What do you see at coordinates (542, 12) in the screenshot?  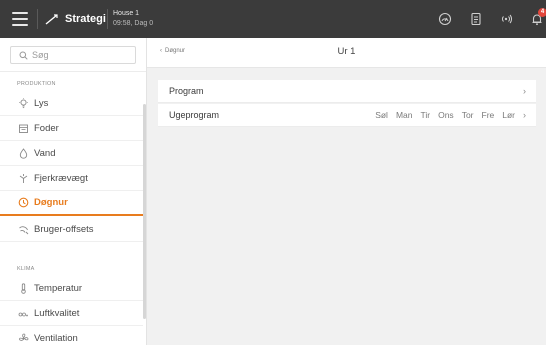 I see `notification-badge: 4` at bounding box center [542, 12].